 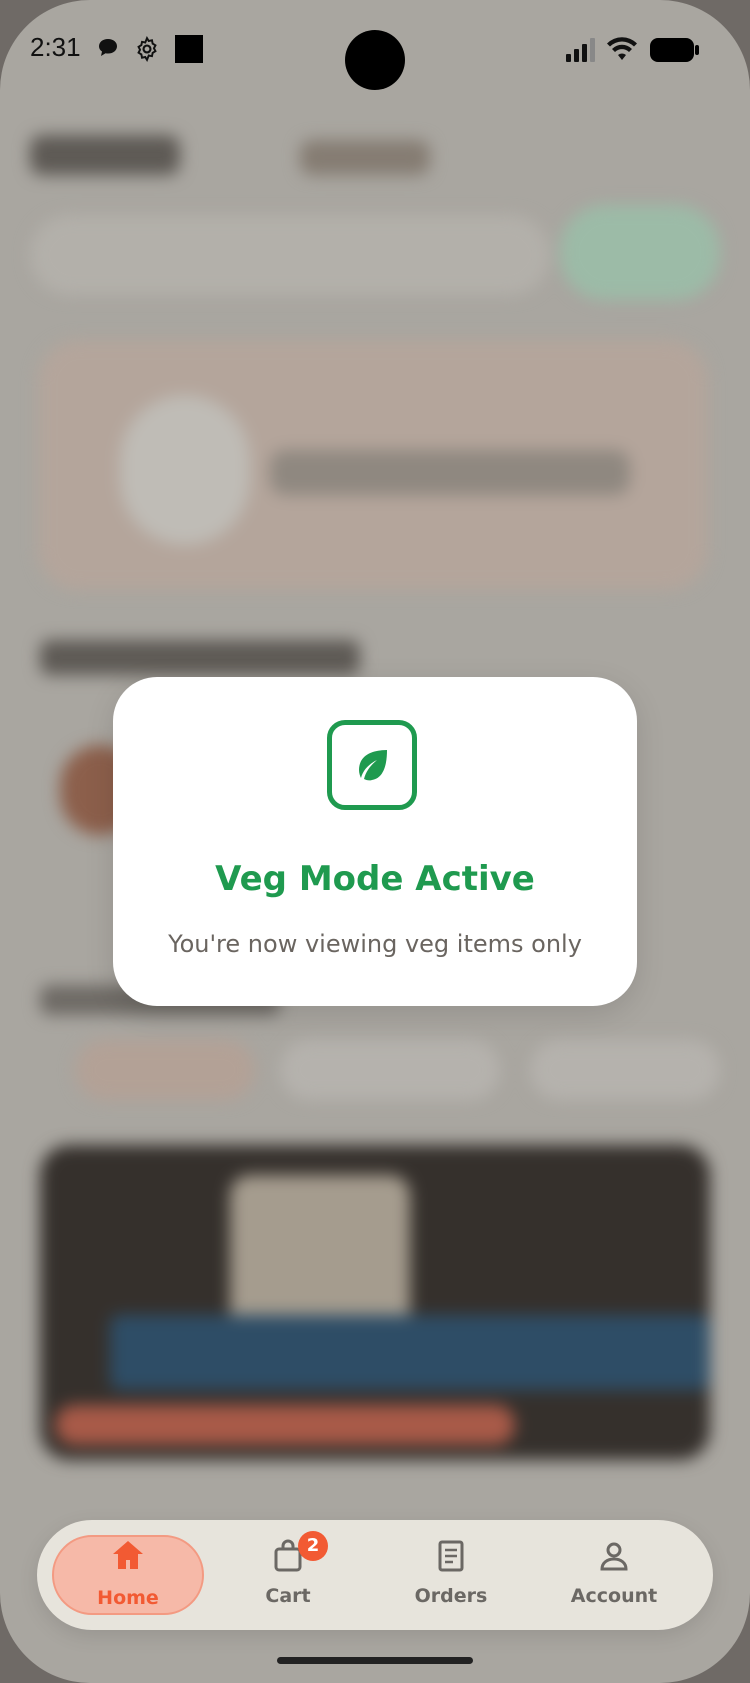 What do you see at coordinates (675, 52) in the screenshot?
I see `battery-icon` at bounding box center [675, 52].